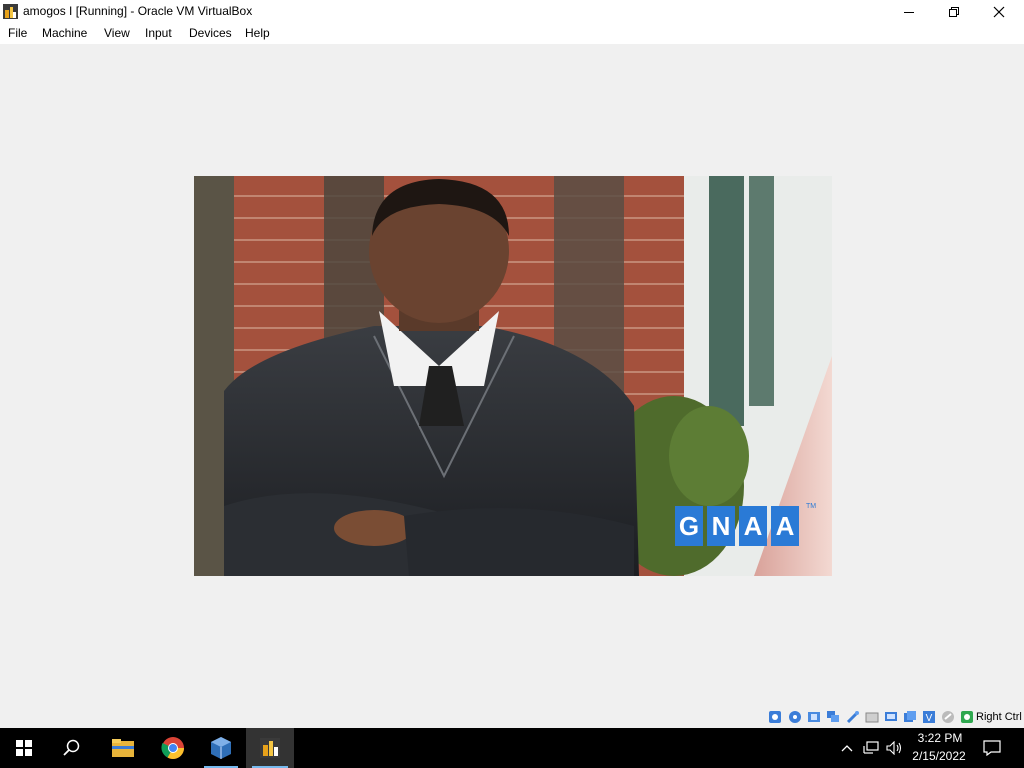 This screenshot has width=1024, height=768. I want to click on restore-button, so click(953, 11).